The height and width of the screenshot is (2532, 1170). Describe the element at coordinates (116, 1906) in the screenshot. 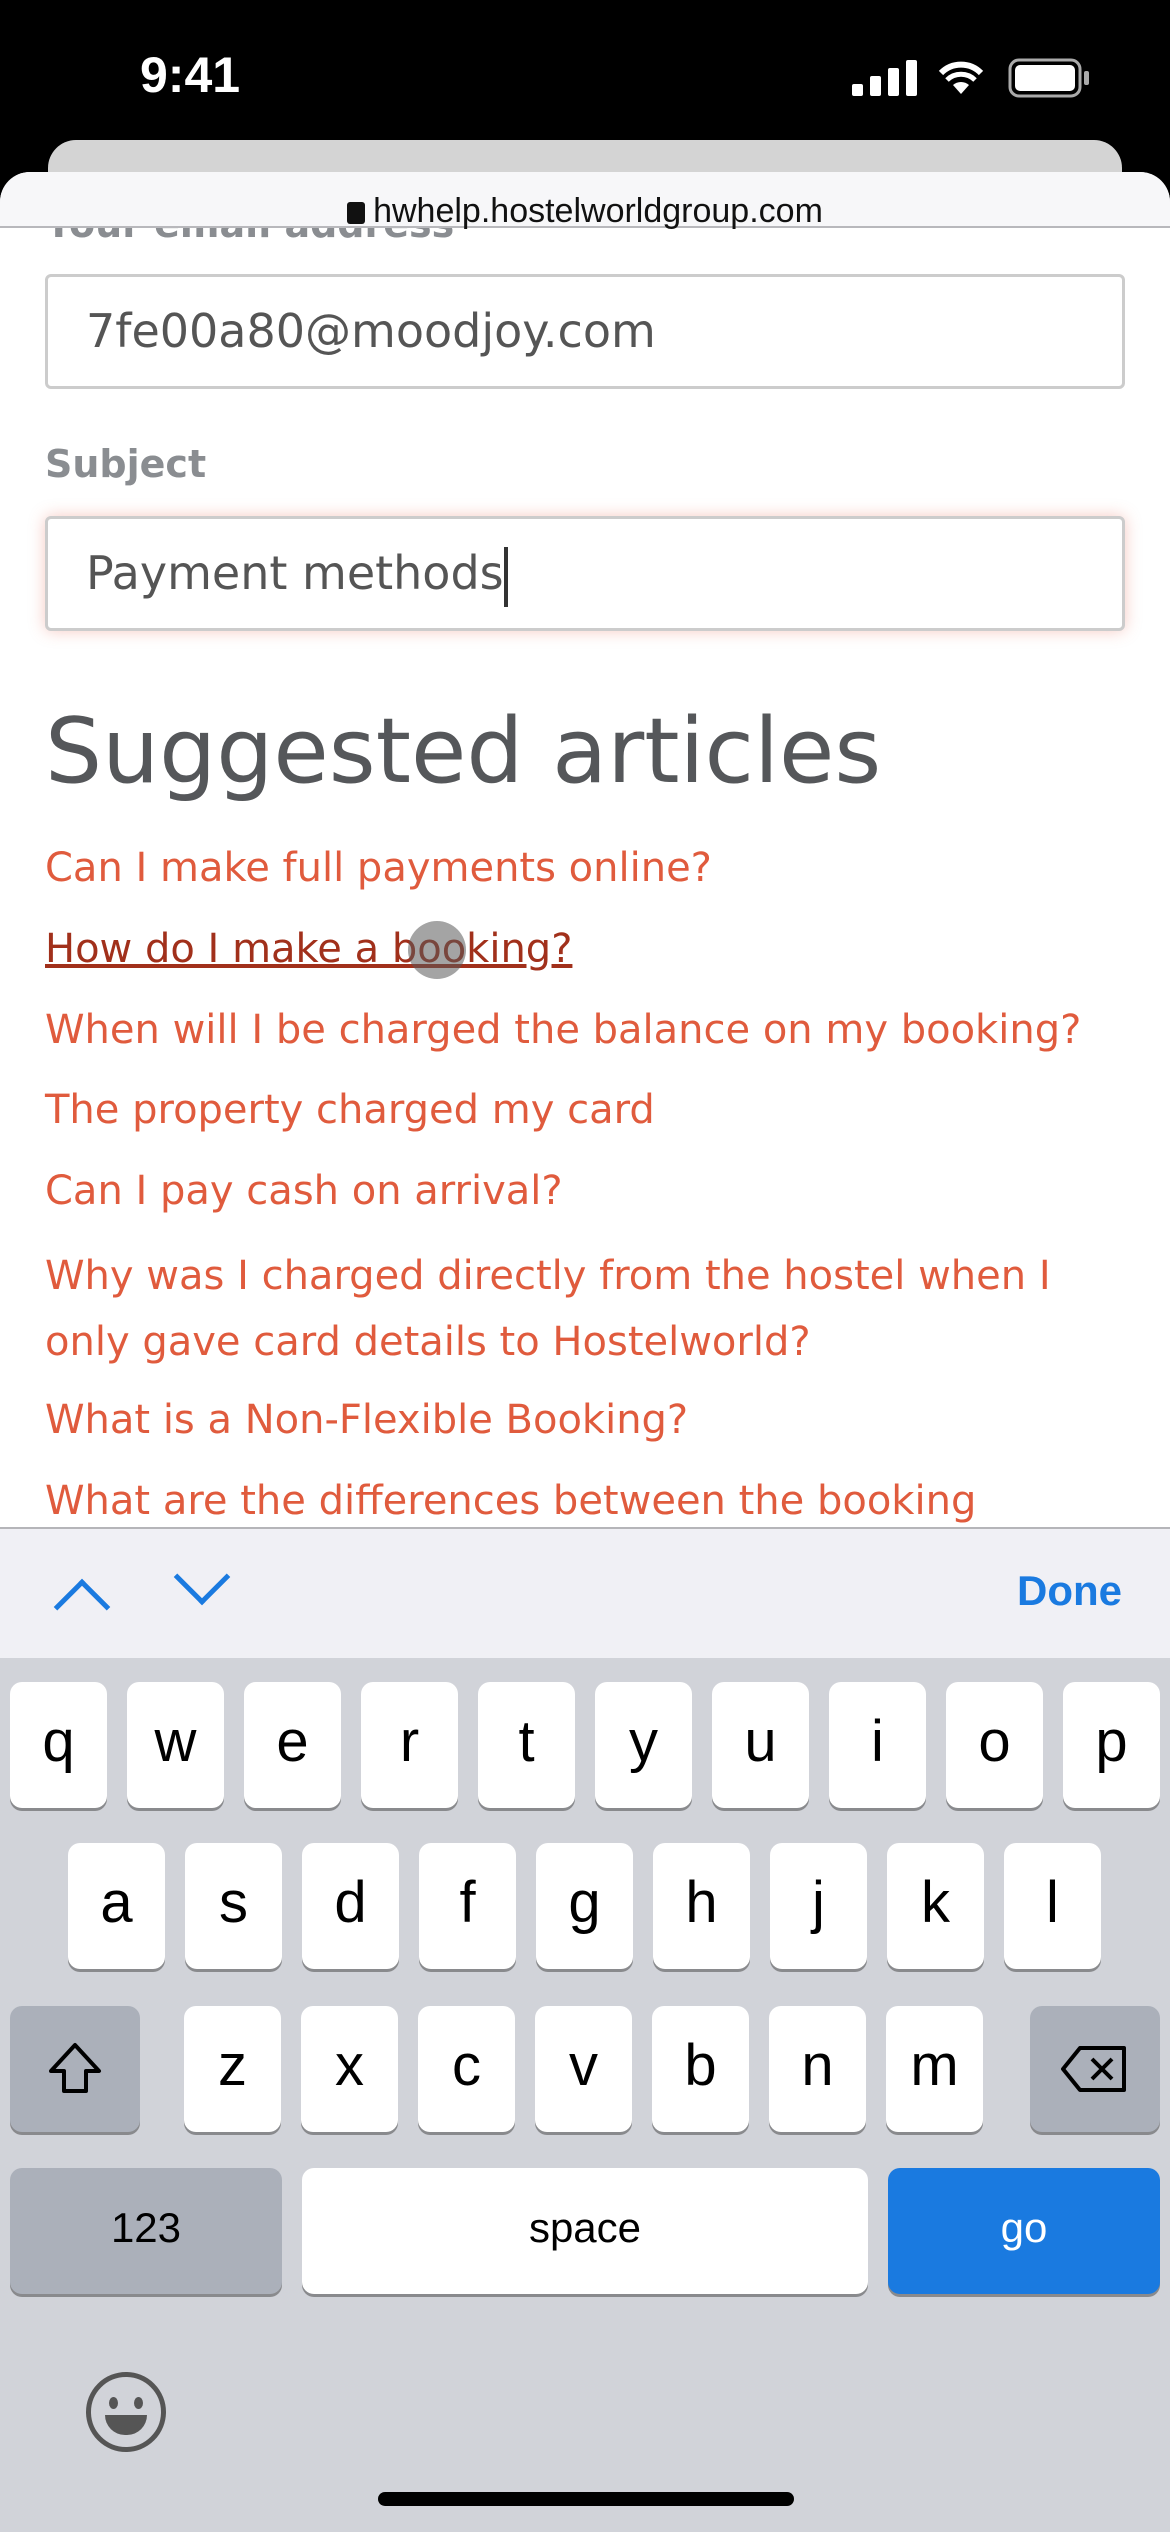

I see `key-a: a` at that location.